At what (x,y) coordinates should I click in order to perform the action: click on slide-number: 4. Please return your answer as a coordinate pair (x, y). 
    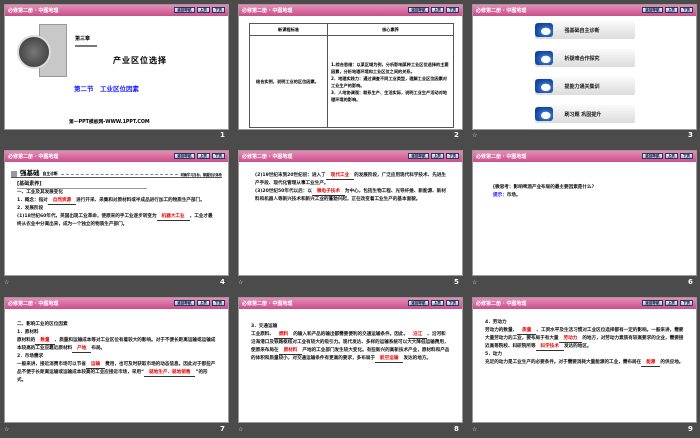
    Looking at the image, I should click on (222, 282).